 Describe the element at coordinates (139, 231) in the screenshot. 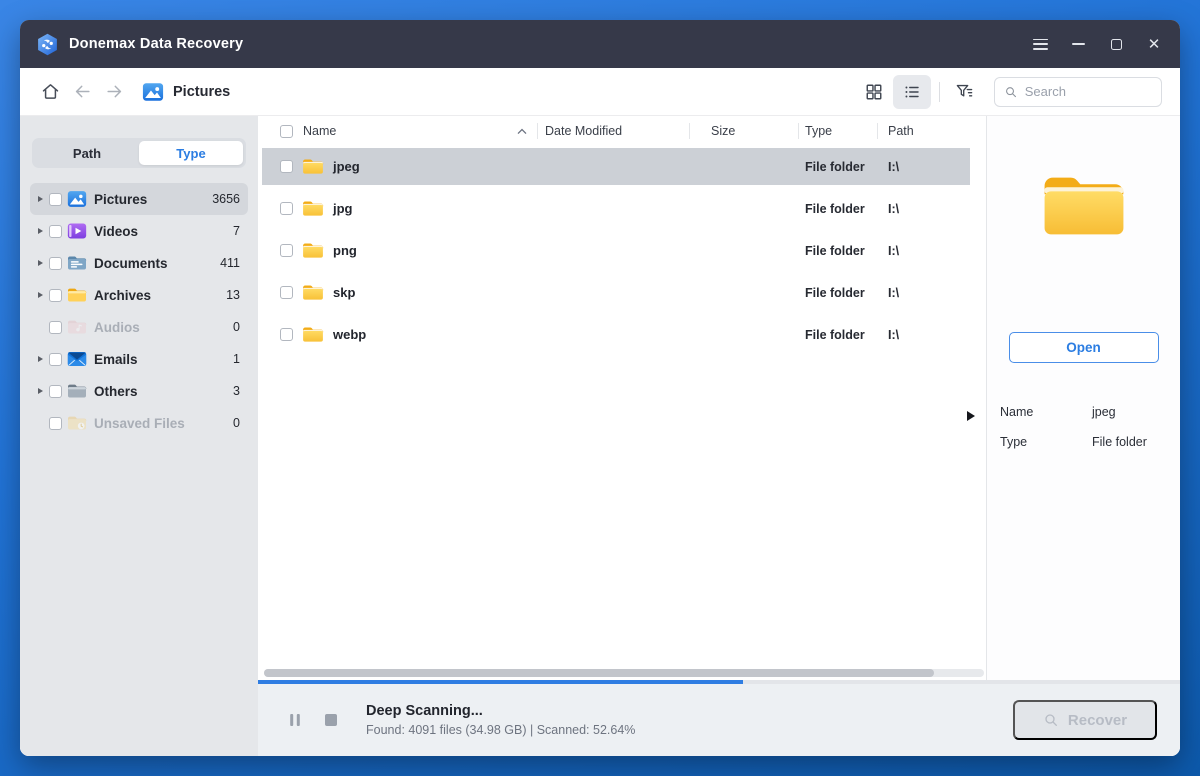

I see `sidebar-item-videos: Videos 7` at that location.